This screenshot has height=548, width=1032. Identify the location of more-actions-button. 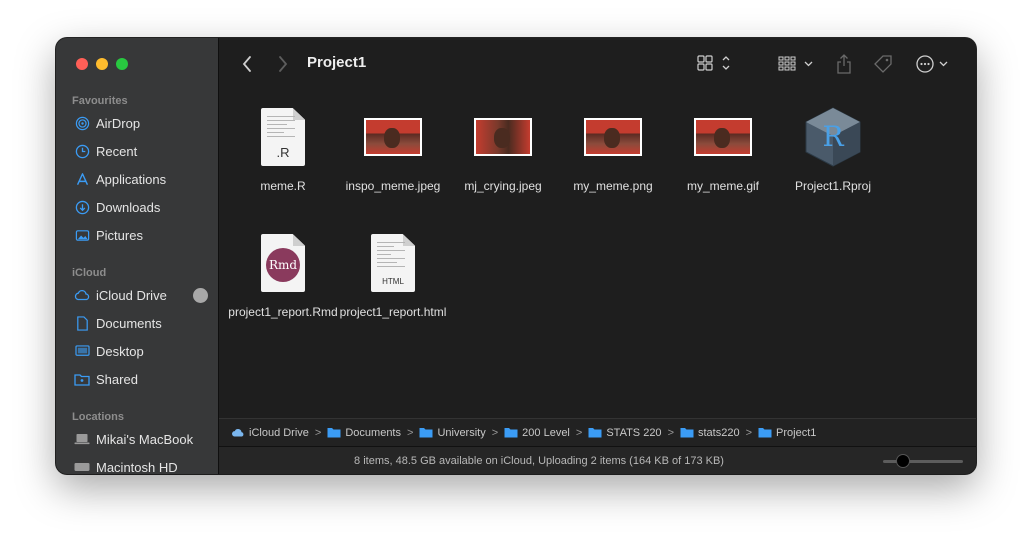
(933, 64).